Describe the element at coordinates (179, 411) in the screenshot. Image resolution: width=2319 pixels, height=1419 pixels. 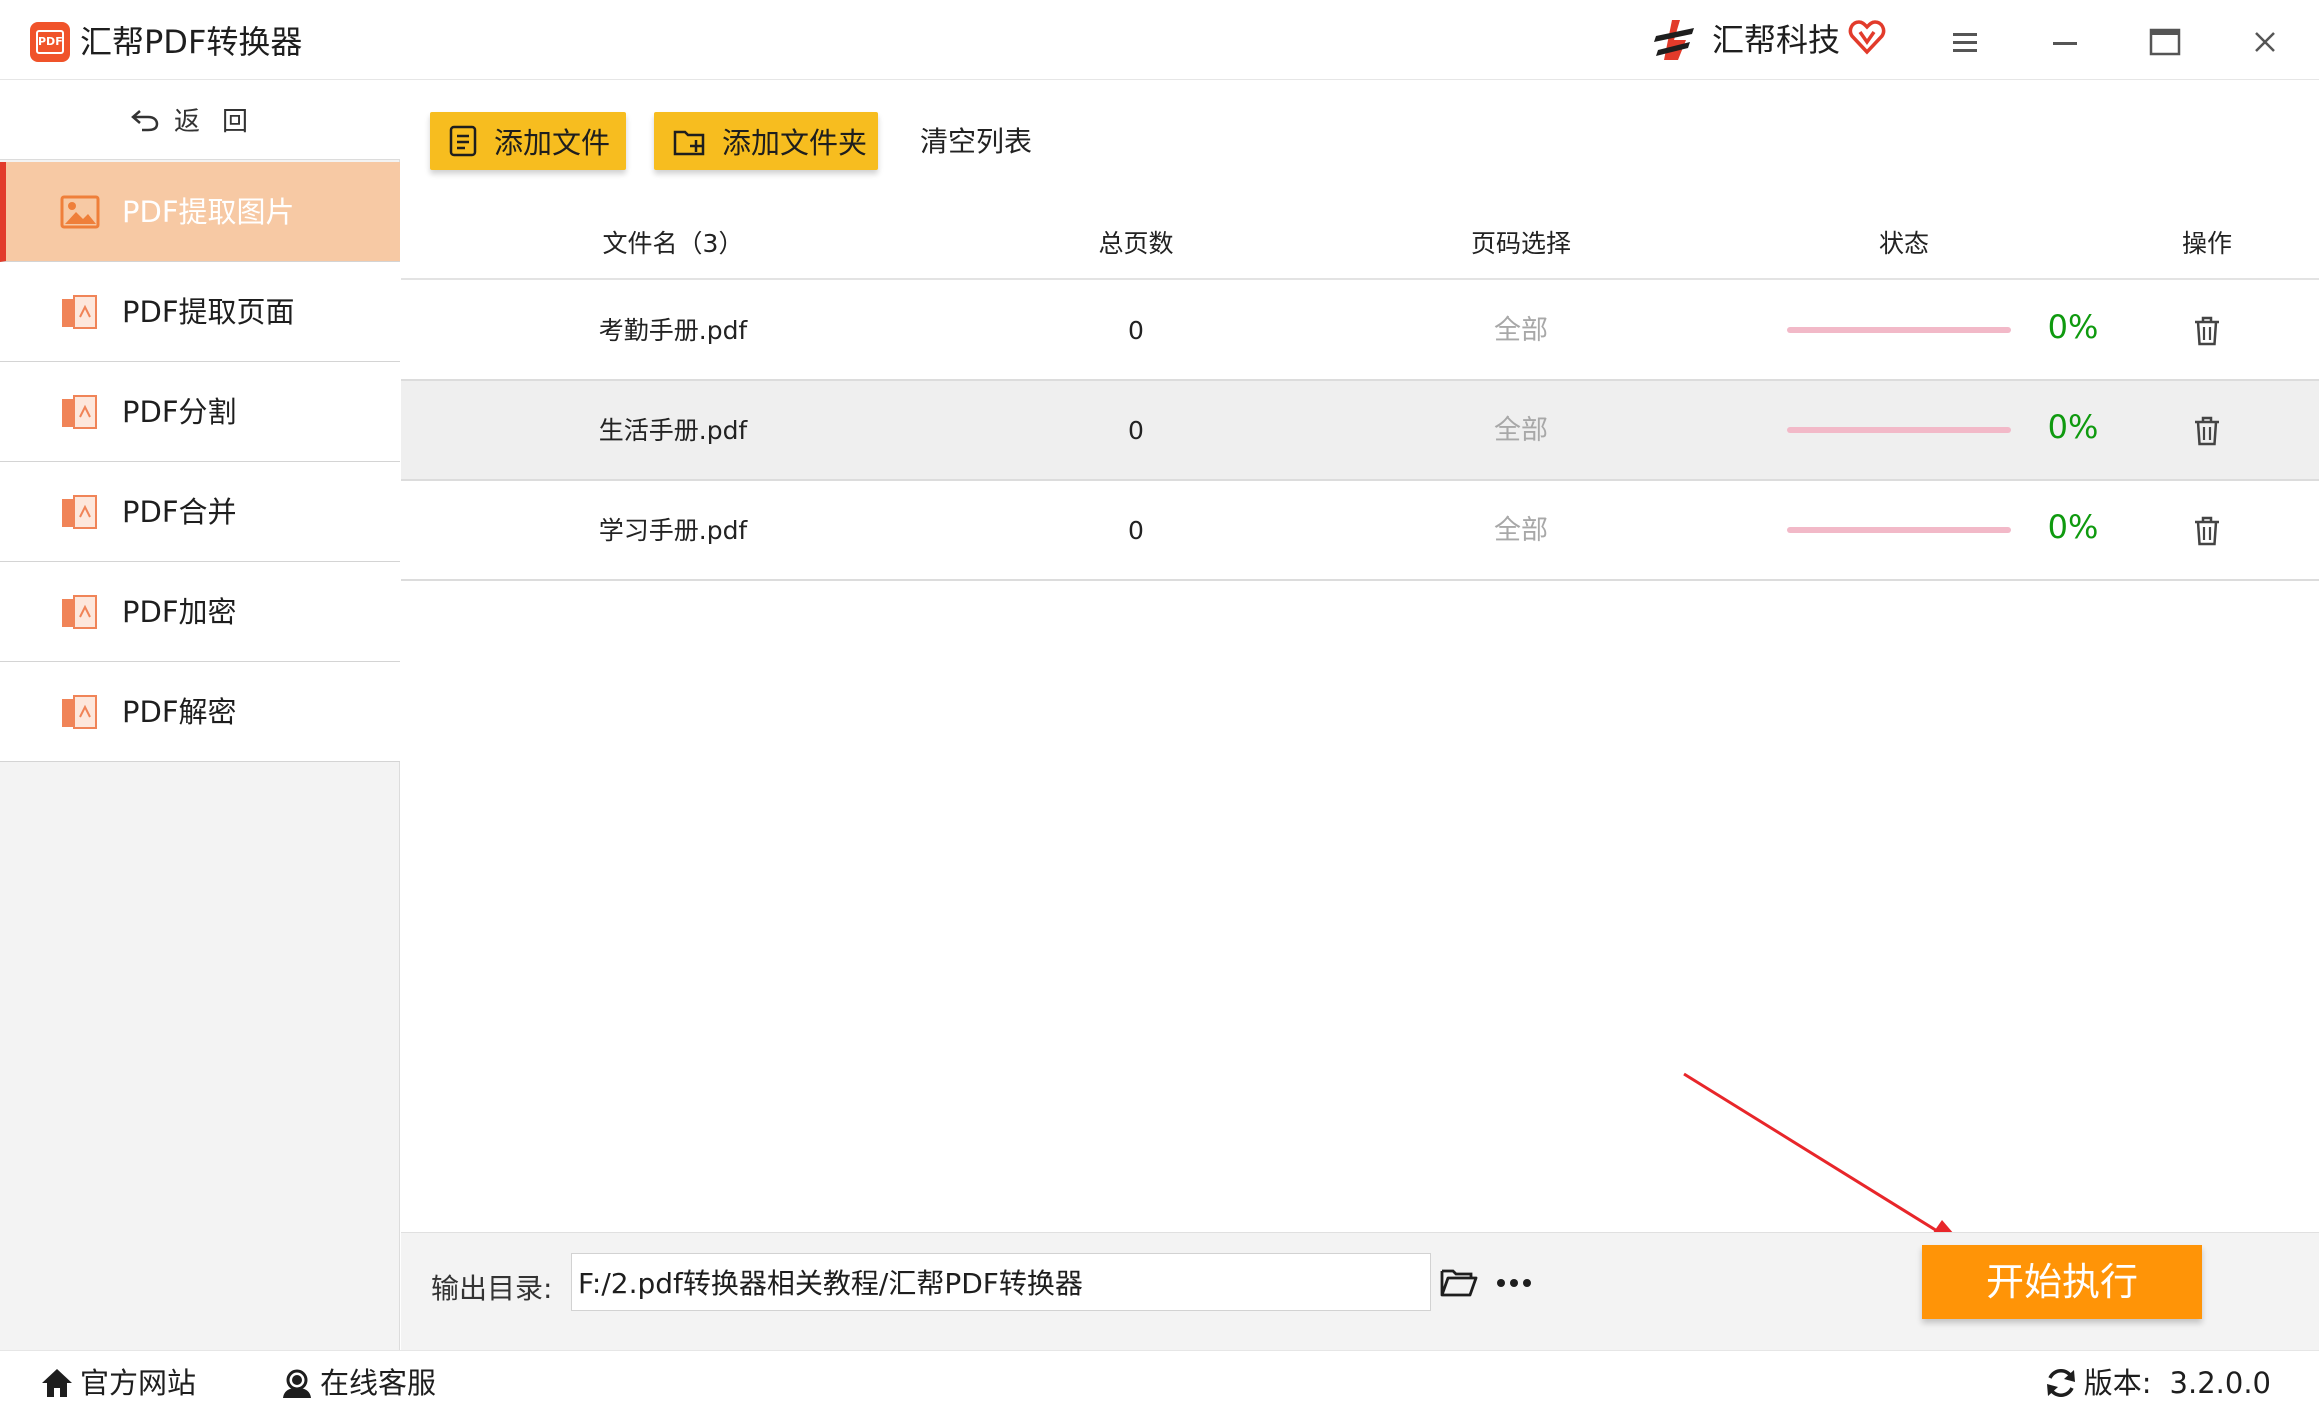
I see `sidebar-item-label: PDF分割` at that location.